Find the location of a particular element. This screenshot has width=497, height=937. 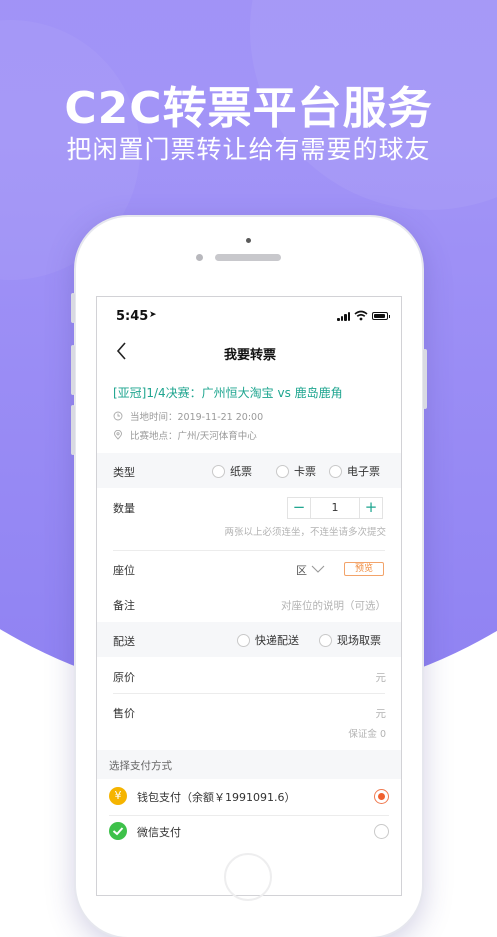

location-pin-icon is located at coordinates (118, 435).